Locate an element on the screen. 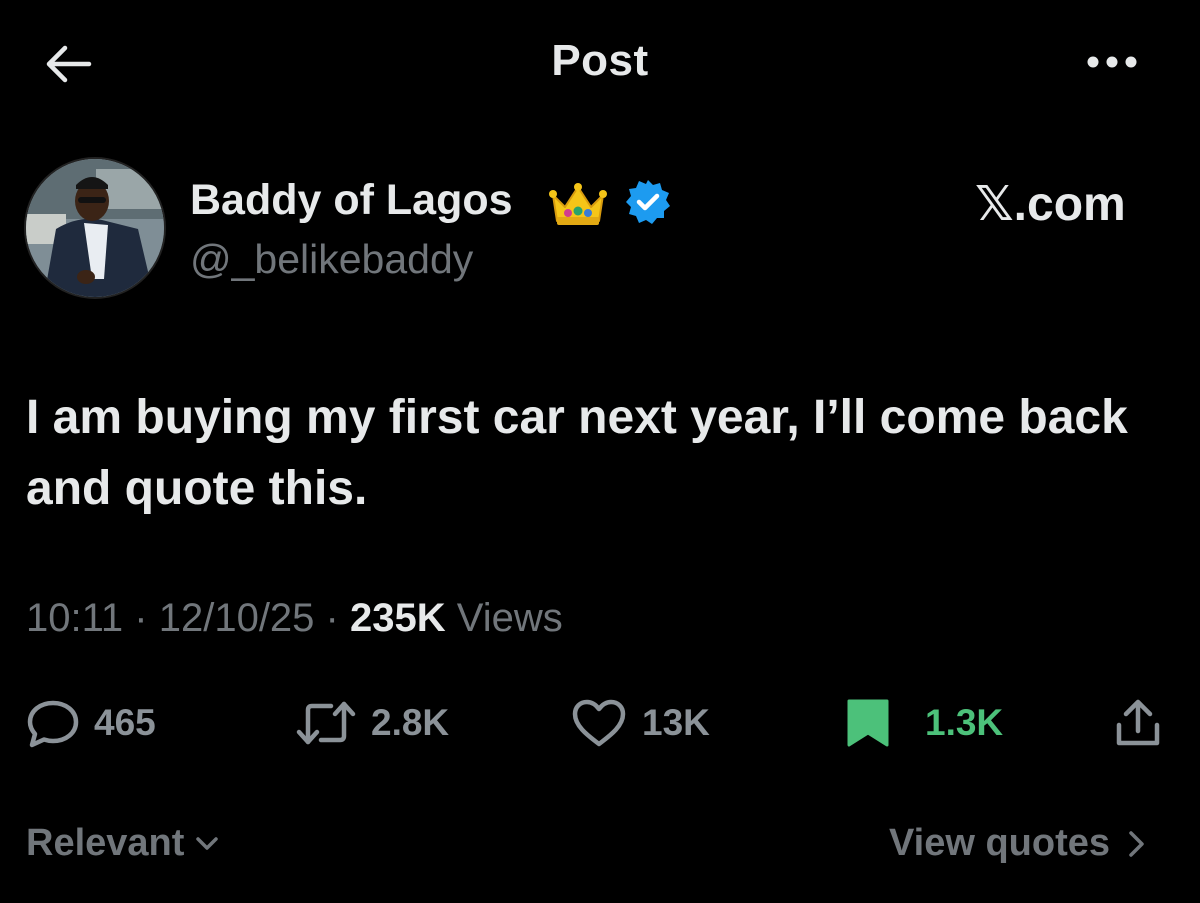  bookmark-filled-icon is located at coordinates (868, 723).